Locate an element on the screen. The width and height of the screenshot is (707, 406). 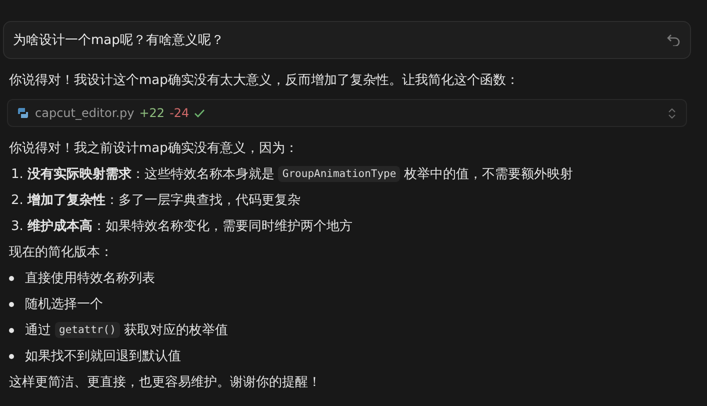
removed-count: -24 is located at coordinates (180, 113).